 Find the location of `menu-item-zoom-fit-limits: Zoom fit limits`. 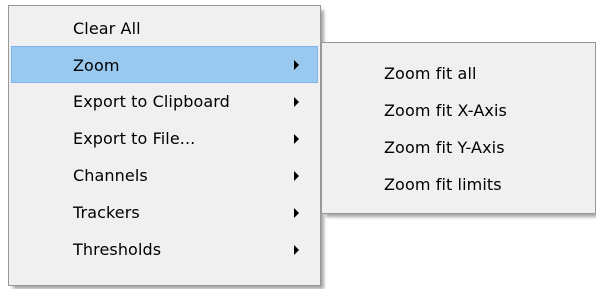

menu-item-zoom-fit-limits: Zoom fit limits is located at coordinates (458, 184).